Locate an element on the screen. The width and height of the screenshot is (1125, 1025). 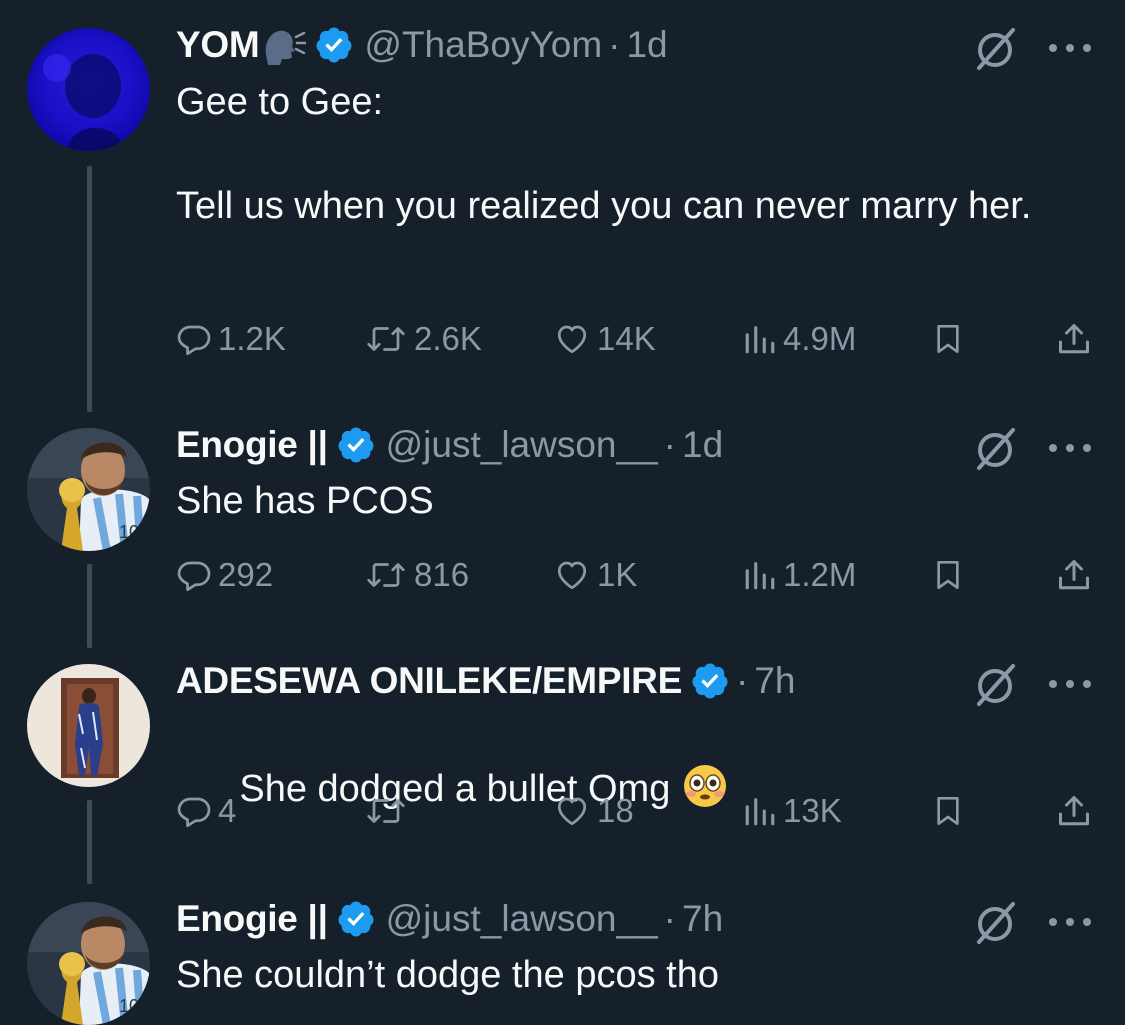
tweet-actions: 4 18 13K is located at coordinates (562, 811).